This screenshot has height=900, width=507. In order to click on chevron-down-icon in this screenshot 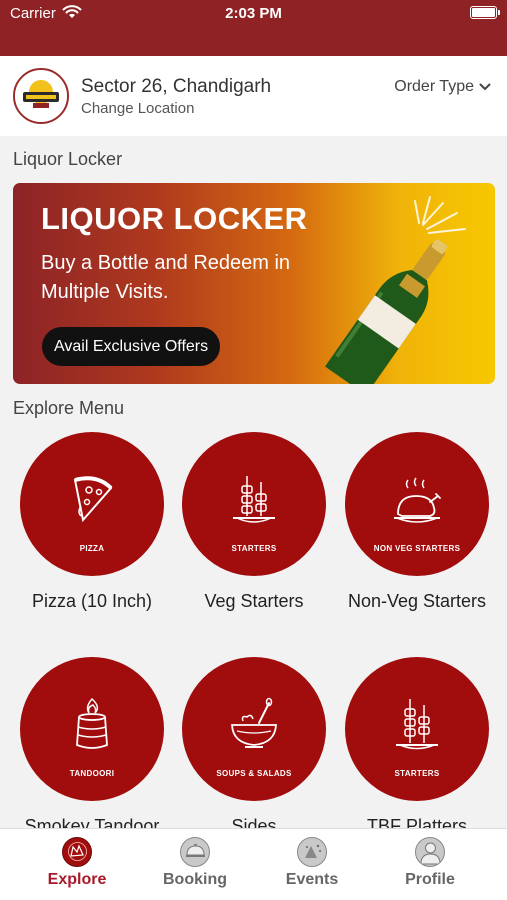, I will do `click(485, 87)`.